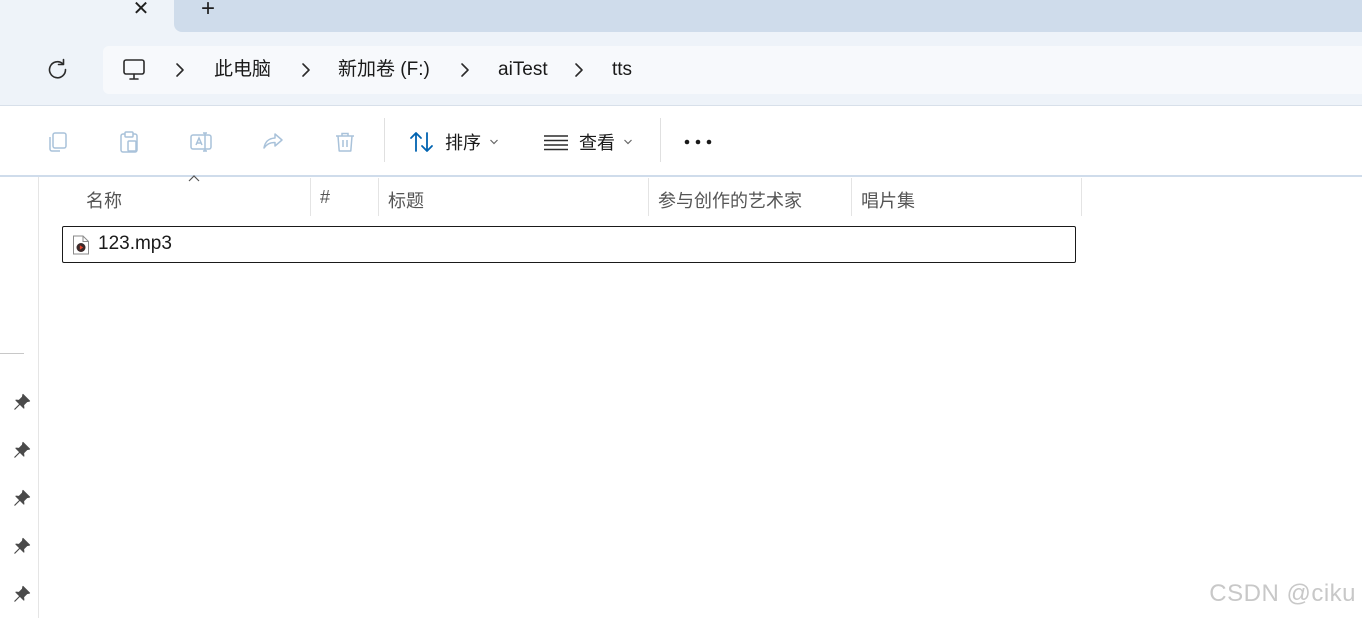  Describe the element at coordinates (273, 142) in the screenshot. I see `share-icon` at that location.